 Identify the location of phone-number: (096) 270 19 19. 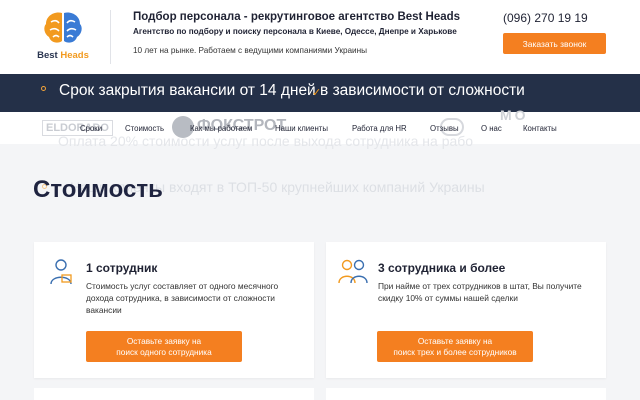
(545, 18).